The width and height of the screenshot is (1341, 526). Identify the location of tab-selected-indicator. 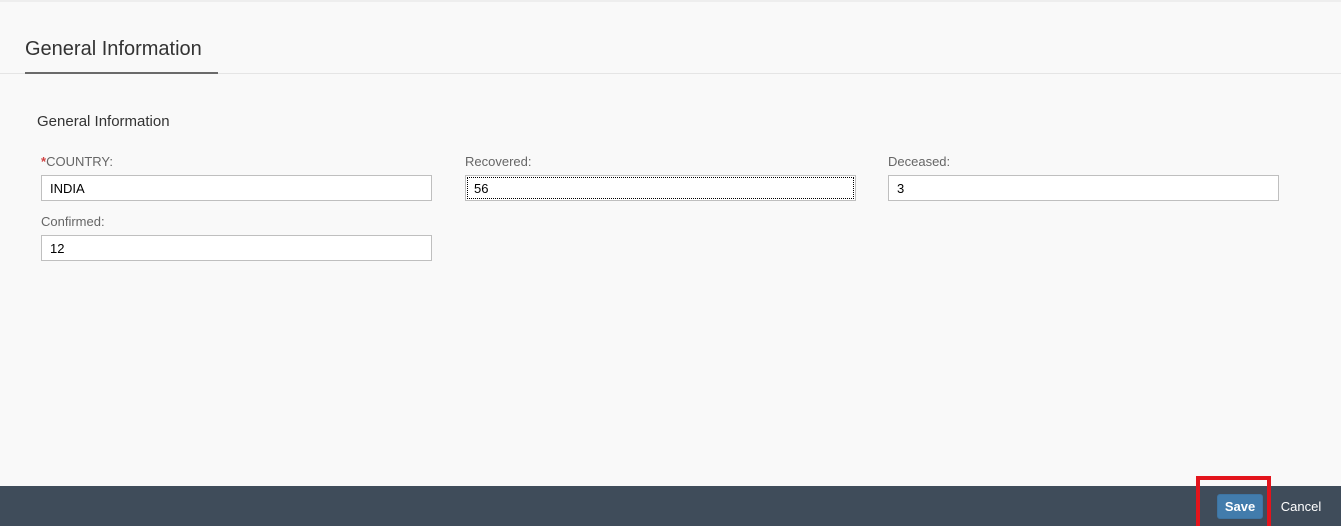
(121, 73).